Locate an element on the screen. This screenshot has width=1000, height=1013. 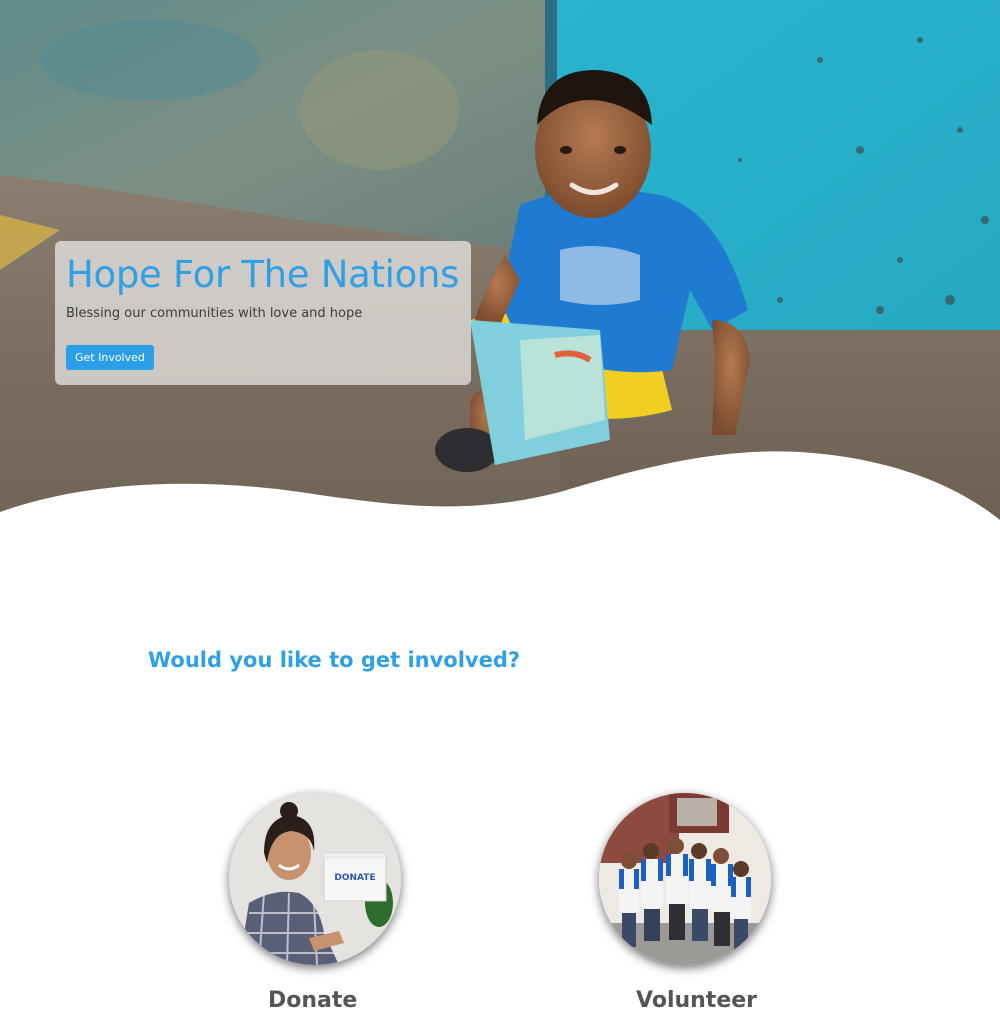
donate-image: DONATE is located at coordinates (315, 879).